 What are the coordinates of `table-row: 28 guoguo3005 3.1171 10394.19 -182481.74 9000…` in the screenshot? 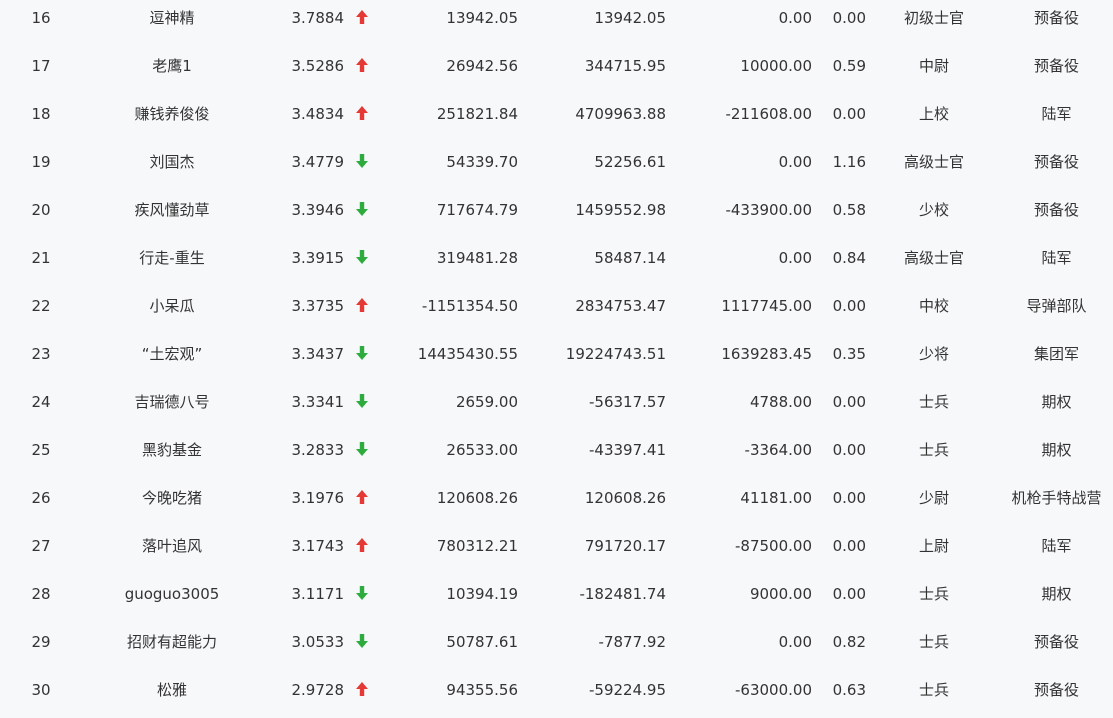 It's located at (556, 598).